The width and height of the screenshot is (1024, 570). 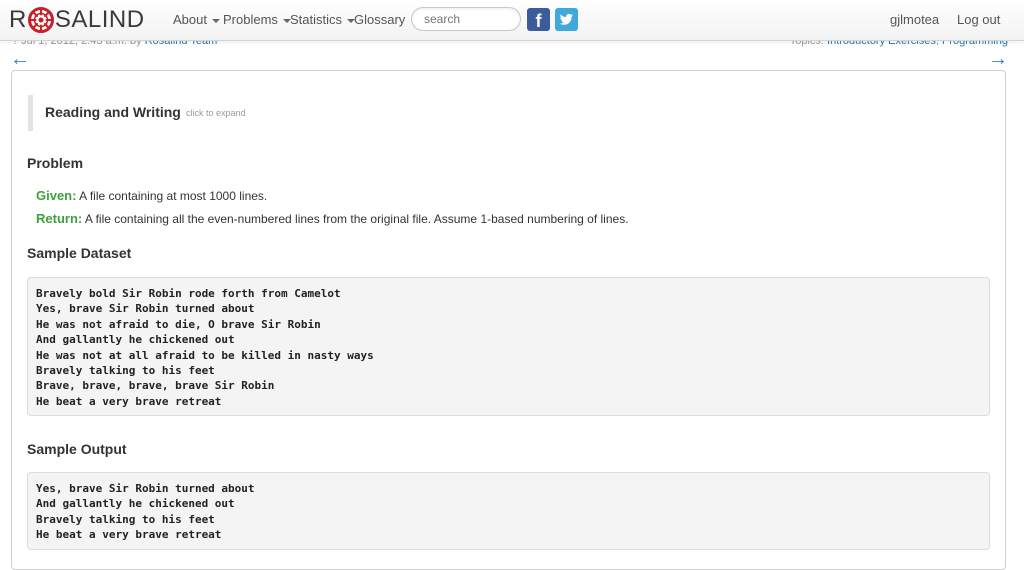 I want to click on right-arrow-icon: →, so click(x=998, y=59).